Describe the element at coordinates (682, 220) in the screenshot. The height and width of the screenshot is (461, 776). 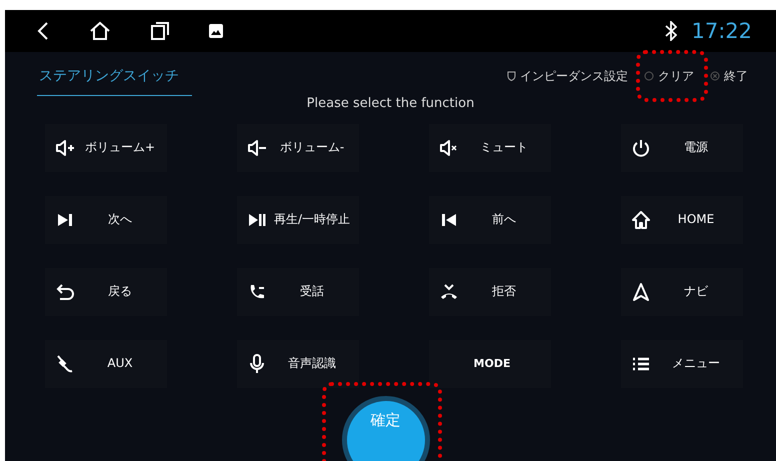
I see `function-button: HOME` at that location.